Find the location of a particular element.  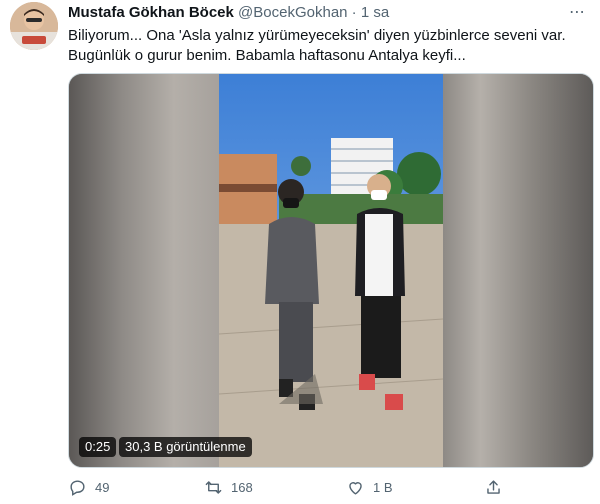

retweet-icon is located at coordinates (213, 487).